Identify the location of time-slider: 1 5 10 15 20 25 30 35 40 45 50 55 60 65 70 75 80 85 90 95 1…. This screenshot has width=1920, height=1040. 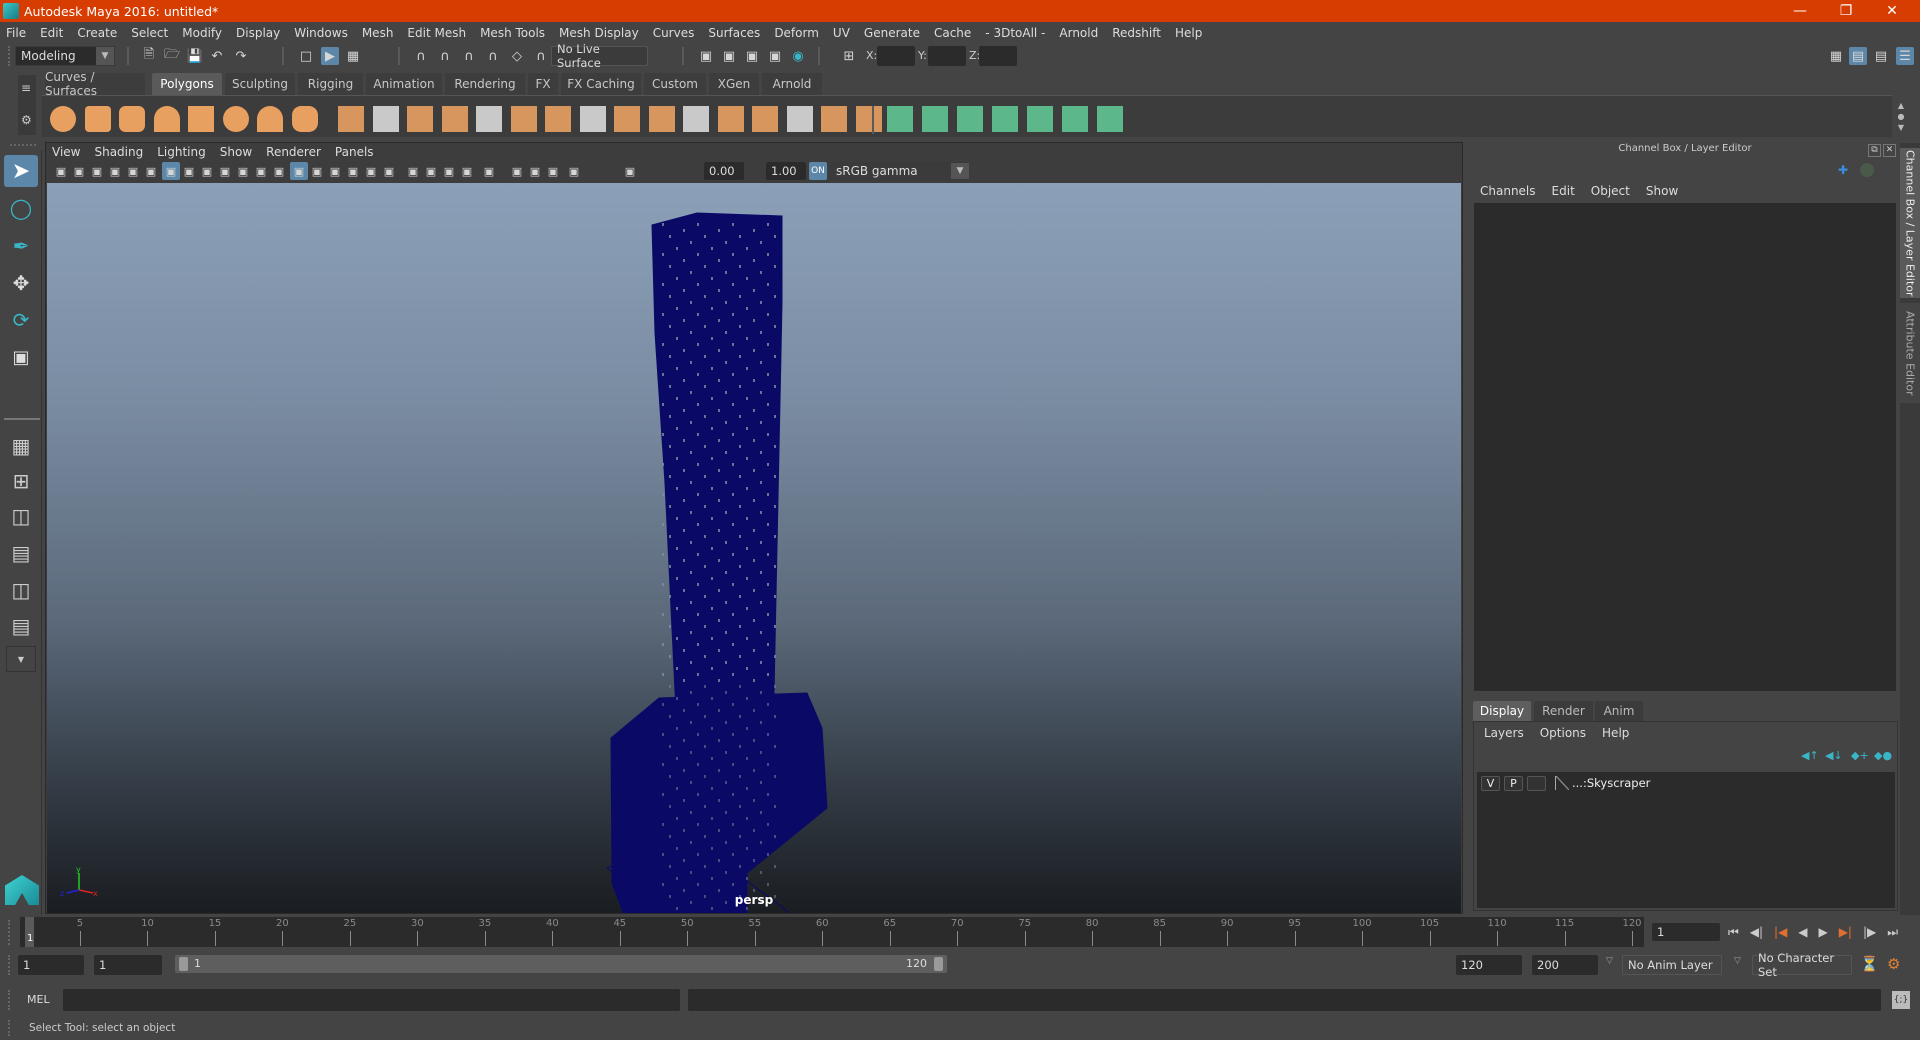
(832, 932).